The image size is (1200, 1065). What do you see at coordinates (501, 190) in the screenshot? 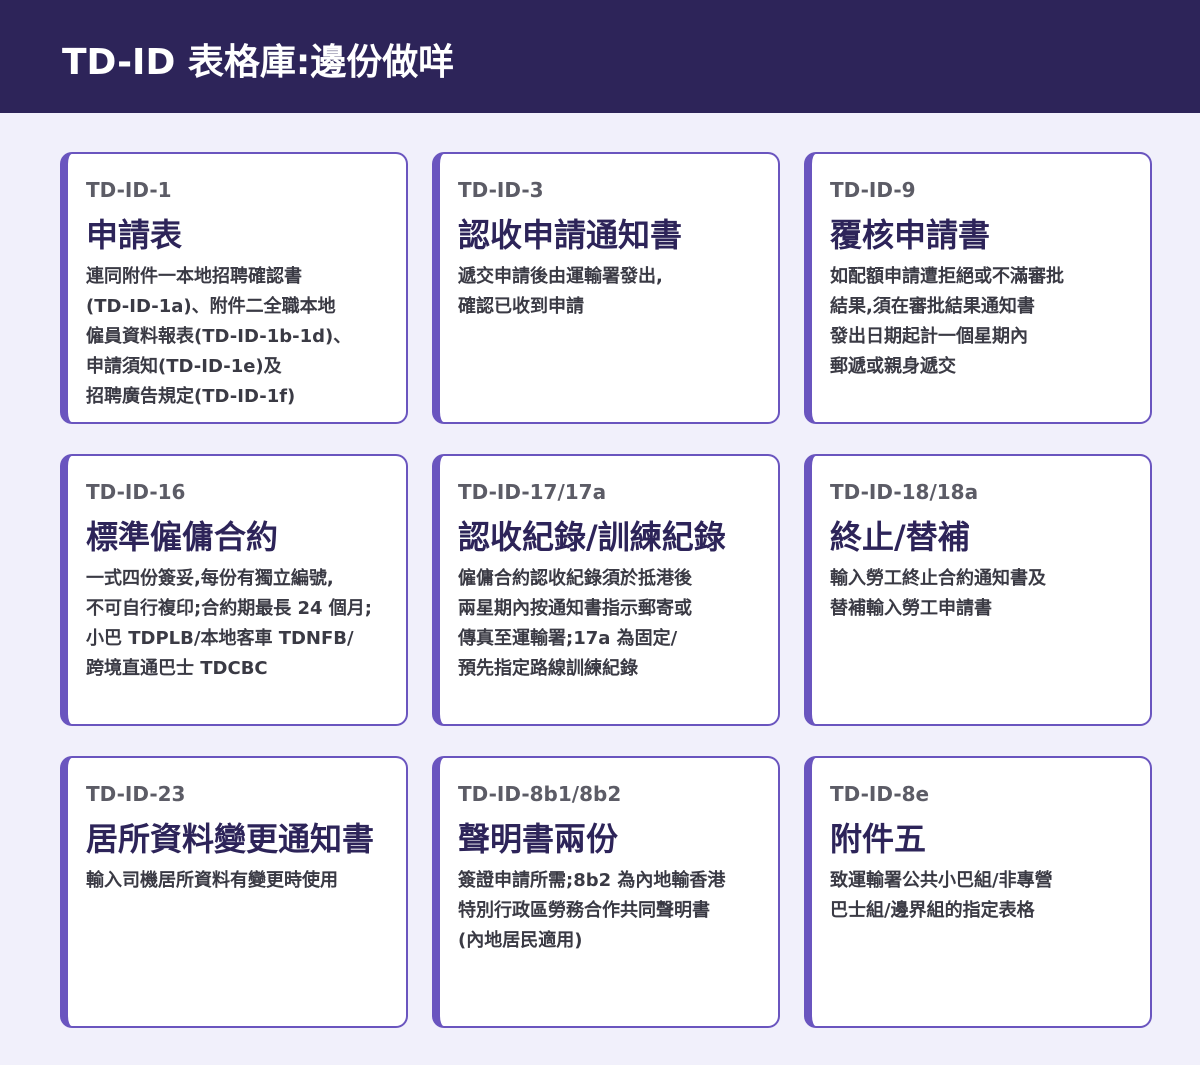
I see `form-code: TD-ID-3` at bounding box center [501, 190].